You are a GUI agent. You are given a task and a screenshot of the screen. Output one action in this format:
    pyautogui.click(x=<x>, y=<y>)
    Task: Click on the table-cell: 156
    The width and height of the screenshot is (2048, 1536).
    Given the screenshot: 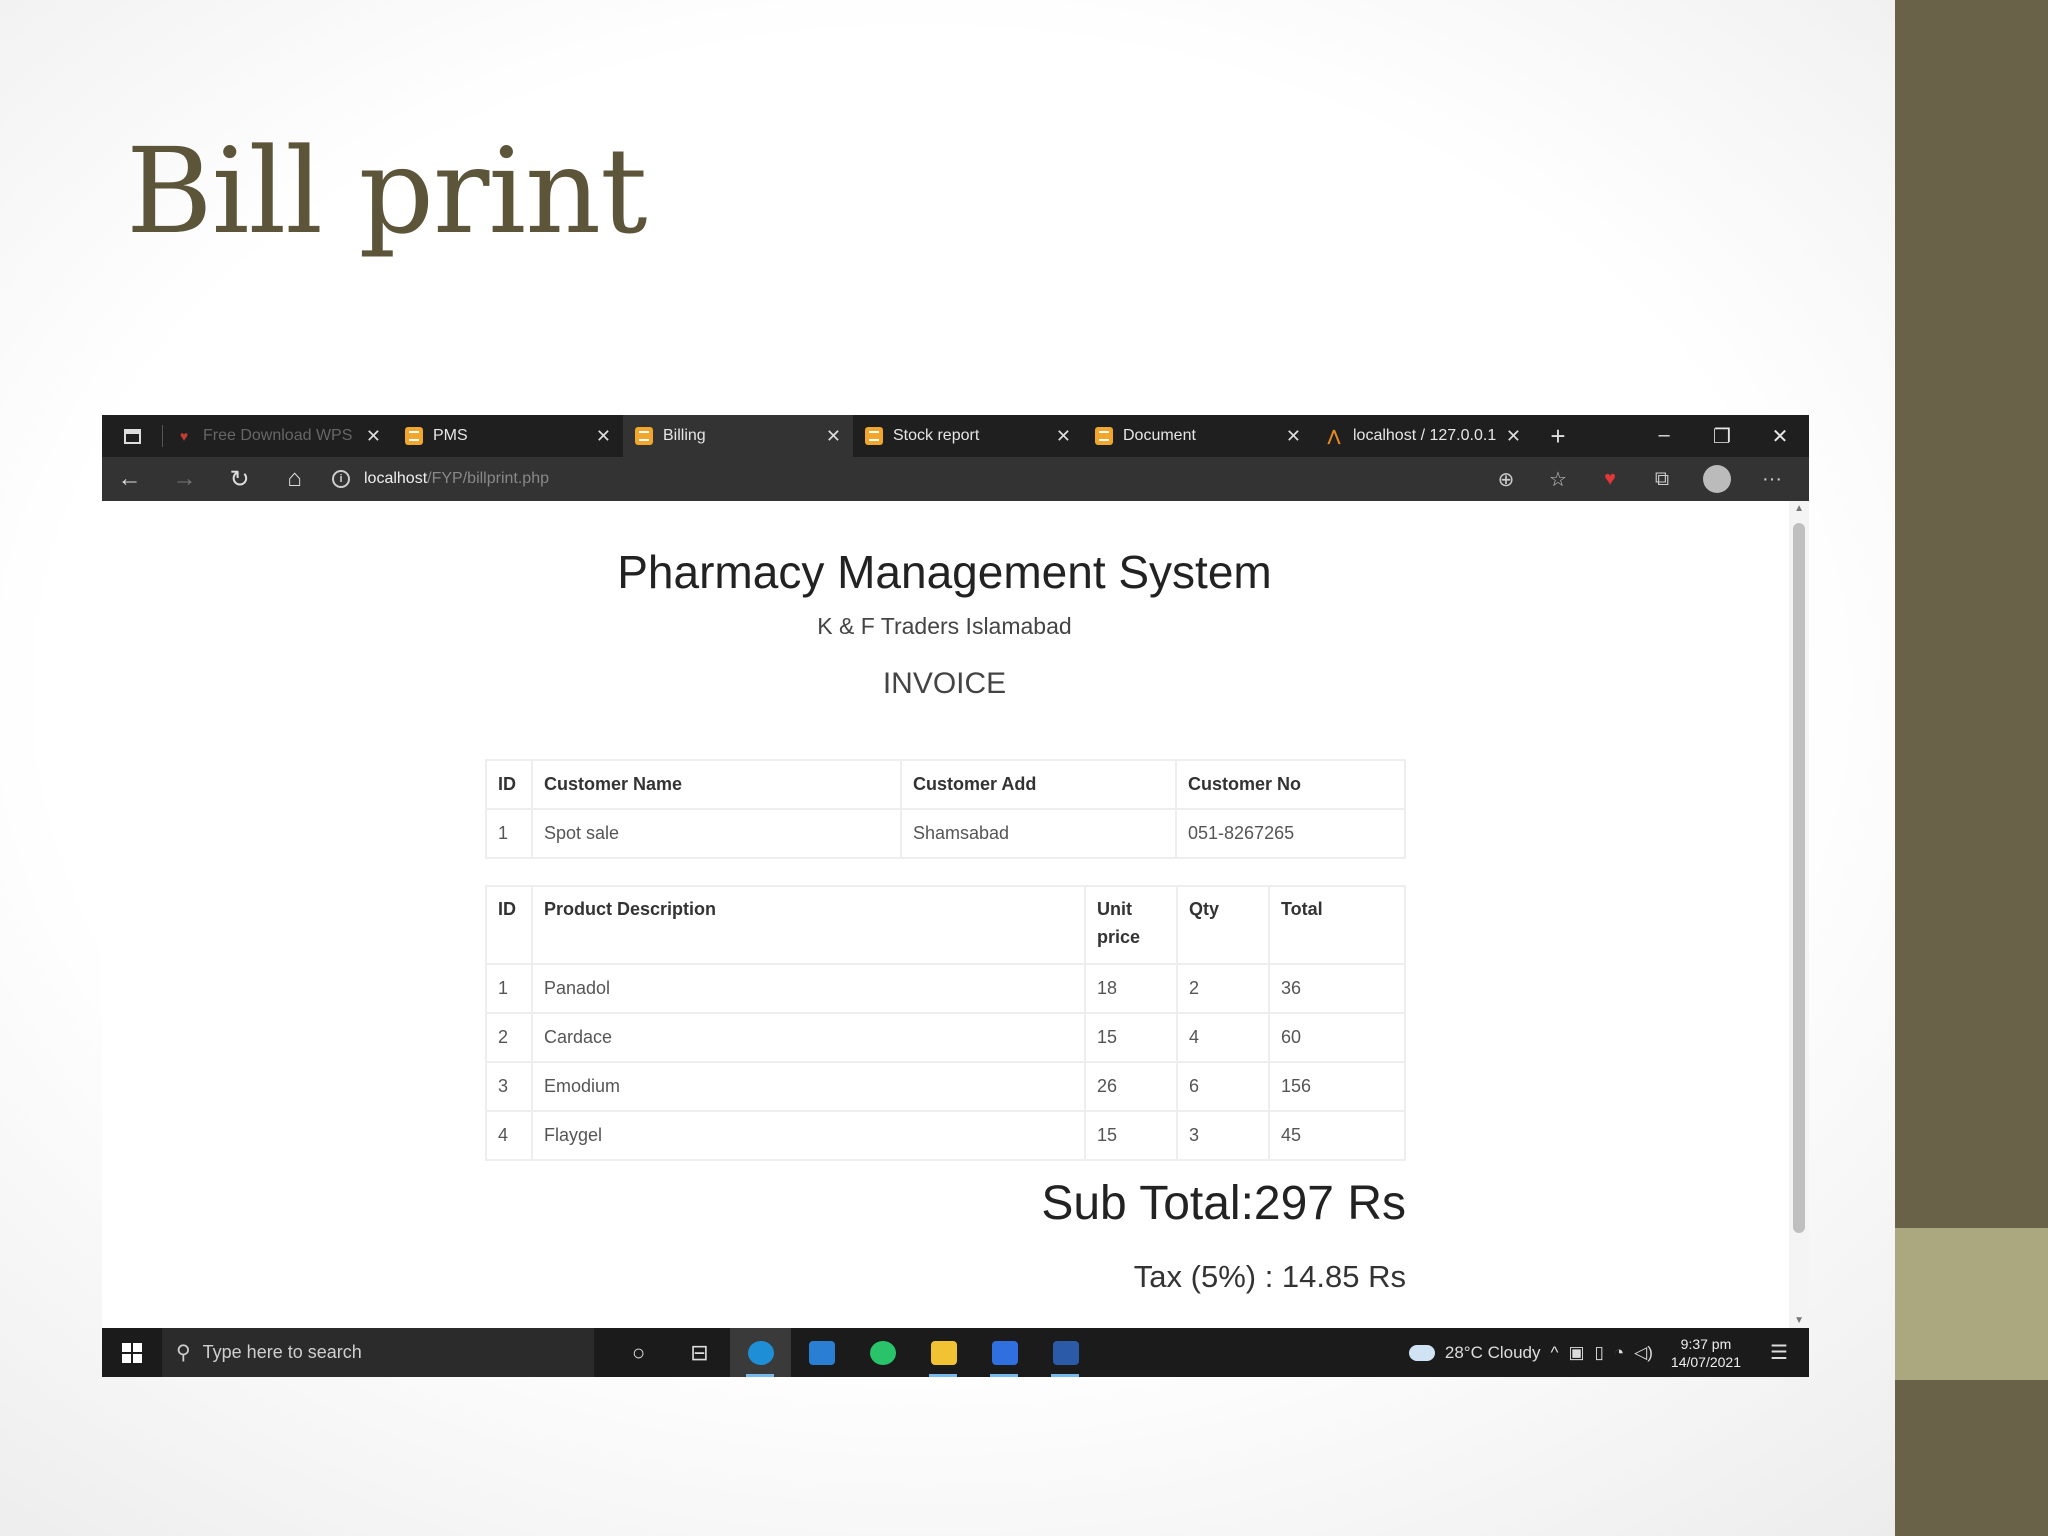 What is the action you would take?
    pyautogui.click(x=1337, y=1086)
    